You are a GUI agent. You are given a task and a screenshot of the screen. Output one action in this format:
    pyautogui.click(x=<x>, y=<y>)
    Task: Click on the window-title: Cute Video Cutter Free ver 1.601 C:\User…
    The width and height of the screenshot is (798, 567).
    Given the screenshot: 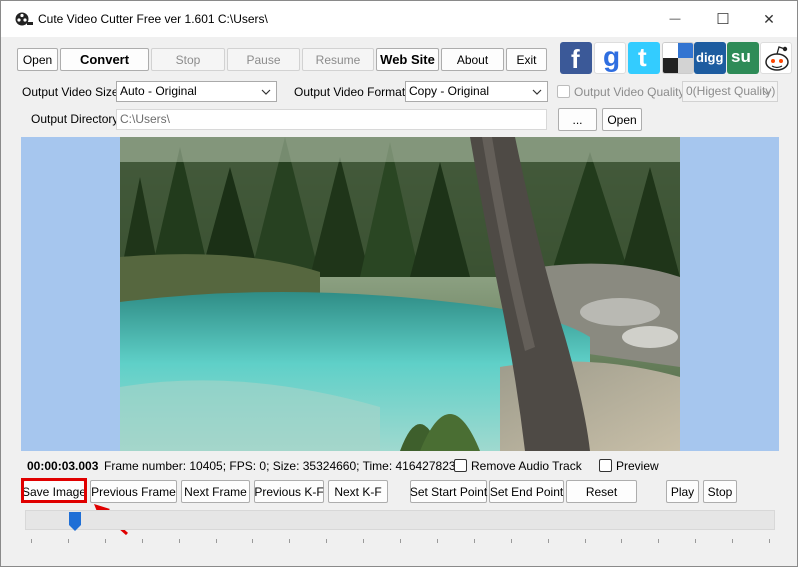 What is the action you would take?
    pyautogui.click(x=153, y=19)
    